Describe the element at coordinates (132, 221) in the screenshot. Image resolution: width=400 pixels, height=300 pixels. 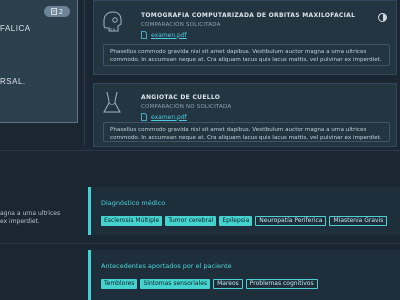
I see `tag-chip: Esclerosis Múltiple` at that location.